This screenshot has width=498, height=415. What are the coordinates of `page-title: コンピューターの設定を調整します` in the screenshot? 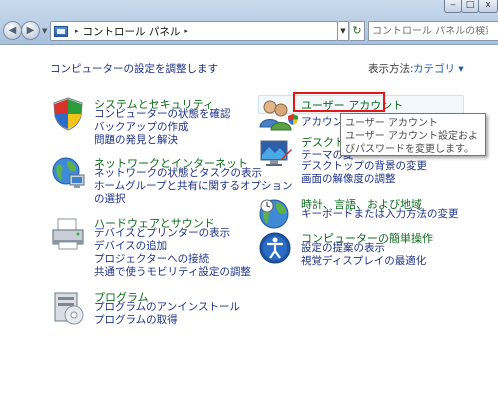 It's located at (134, 69).